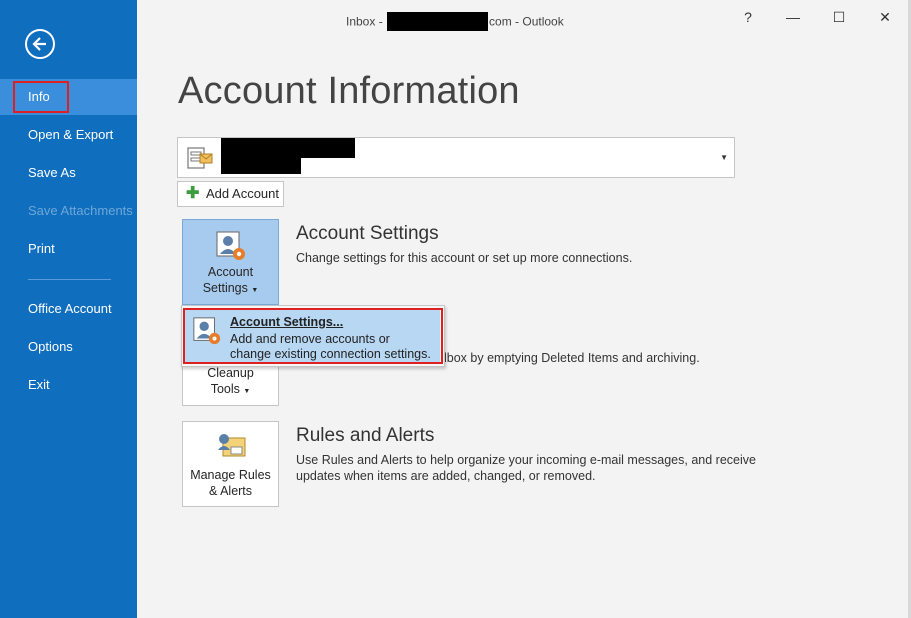 Image resolution: width=911 pixels, height=618 pixels. I want to click on close-button: ✕, so click(885, 17).